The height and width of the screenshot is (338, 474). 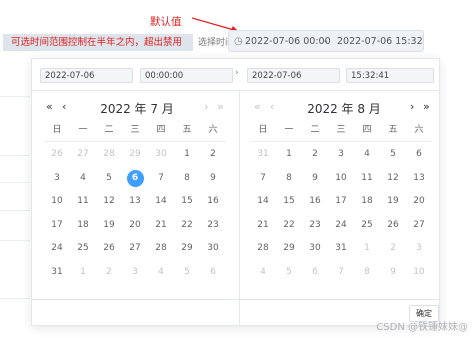 I want to click on next-year-button: », so click(x=426, y=106).